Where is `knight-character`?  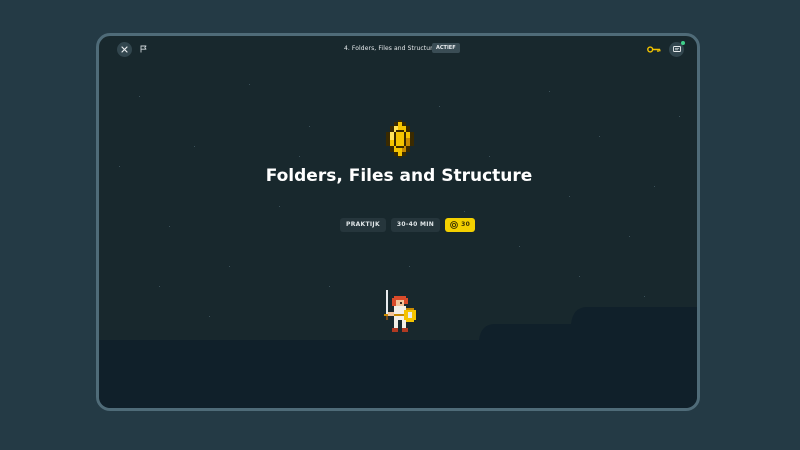 knight-character is located at coordinates (400, 311).